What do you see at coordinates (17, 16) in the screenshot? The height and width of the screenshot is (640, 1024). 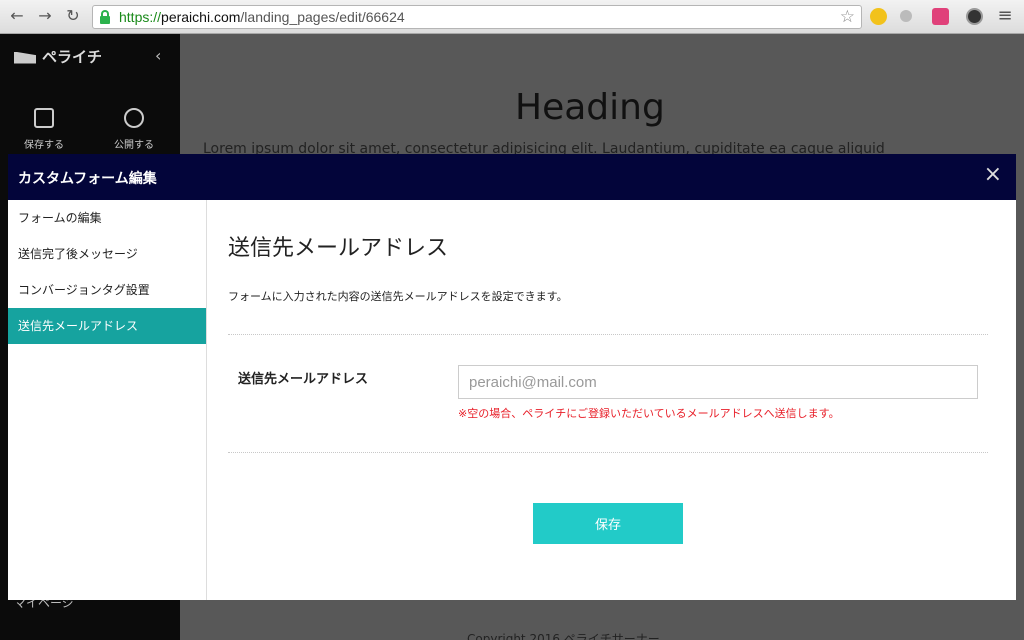 I see `back-icon: ←` at bounding box center [17, 16].